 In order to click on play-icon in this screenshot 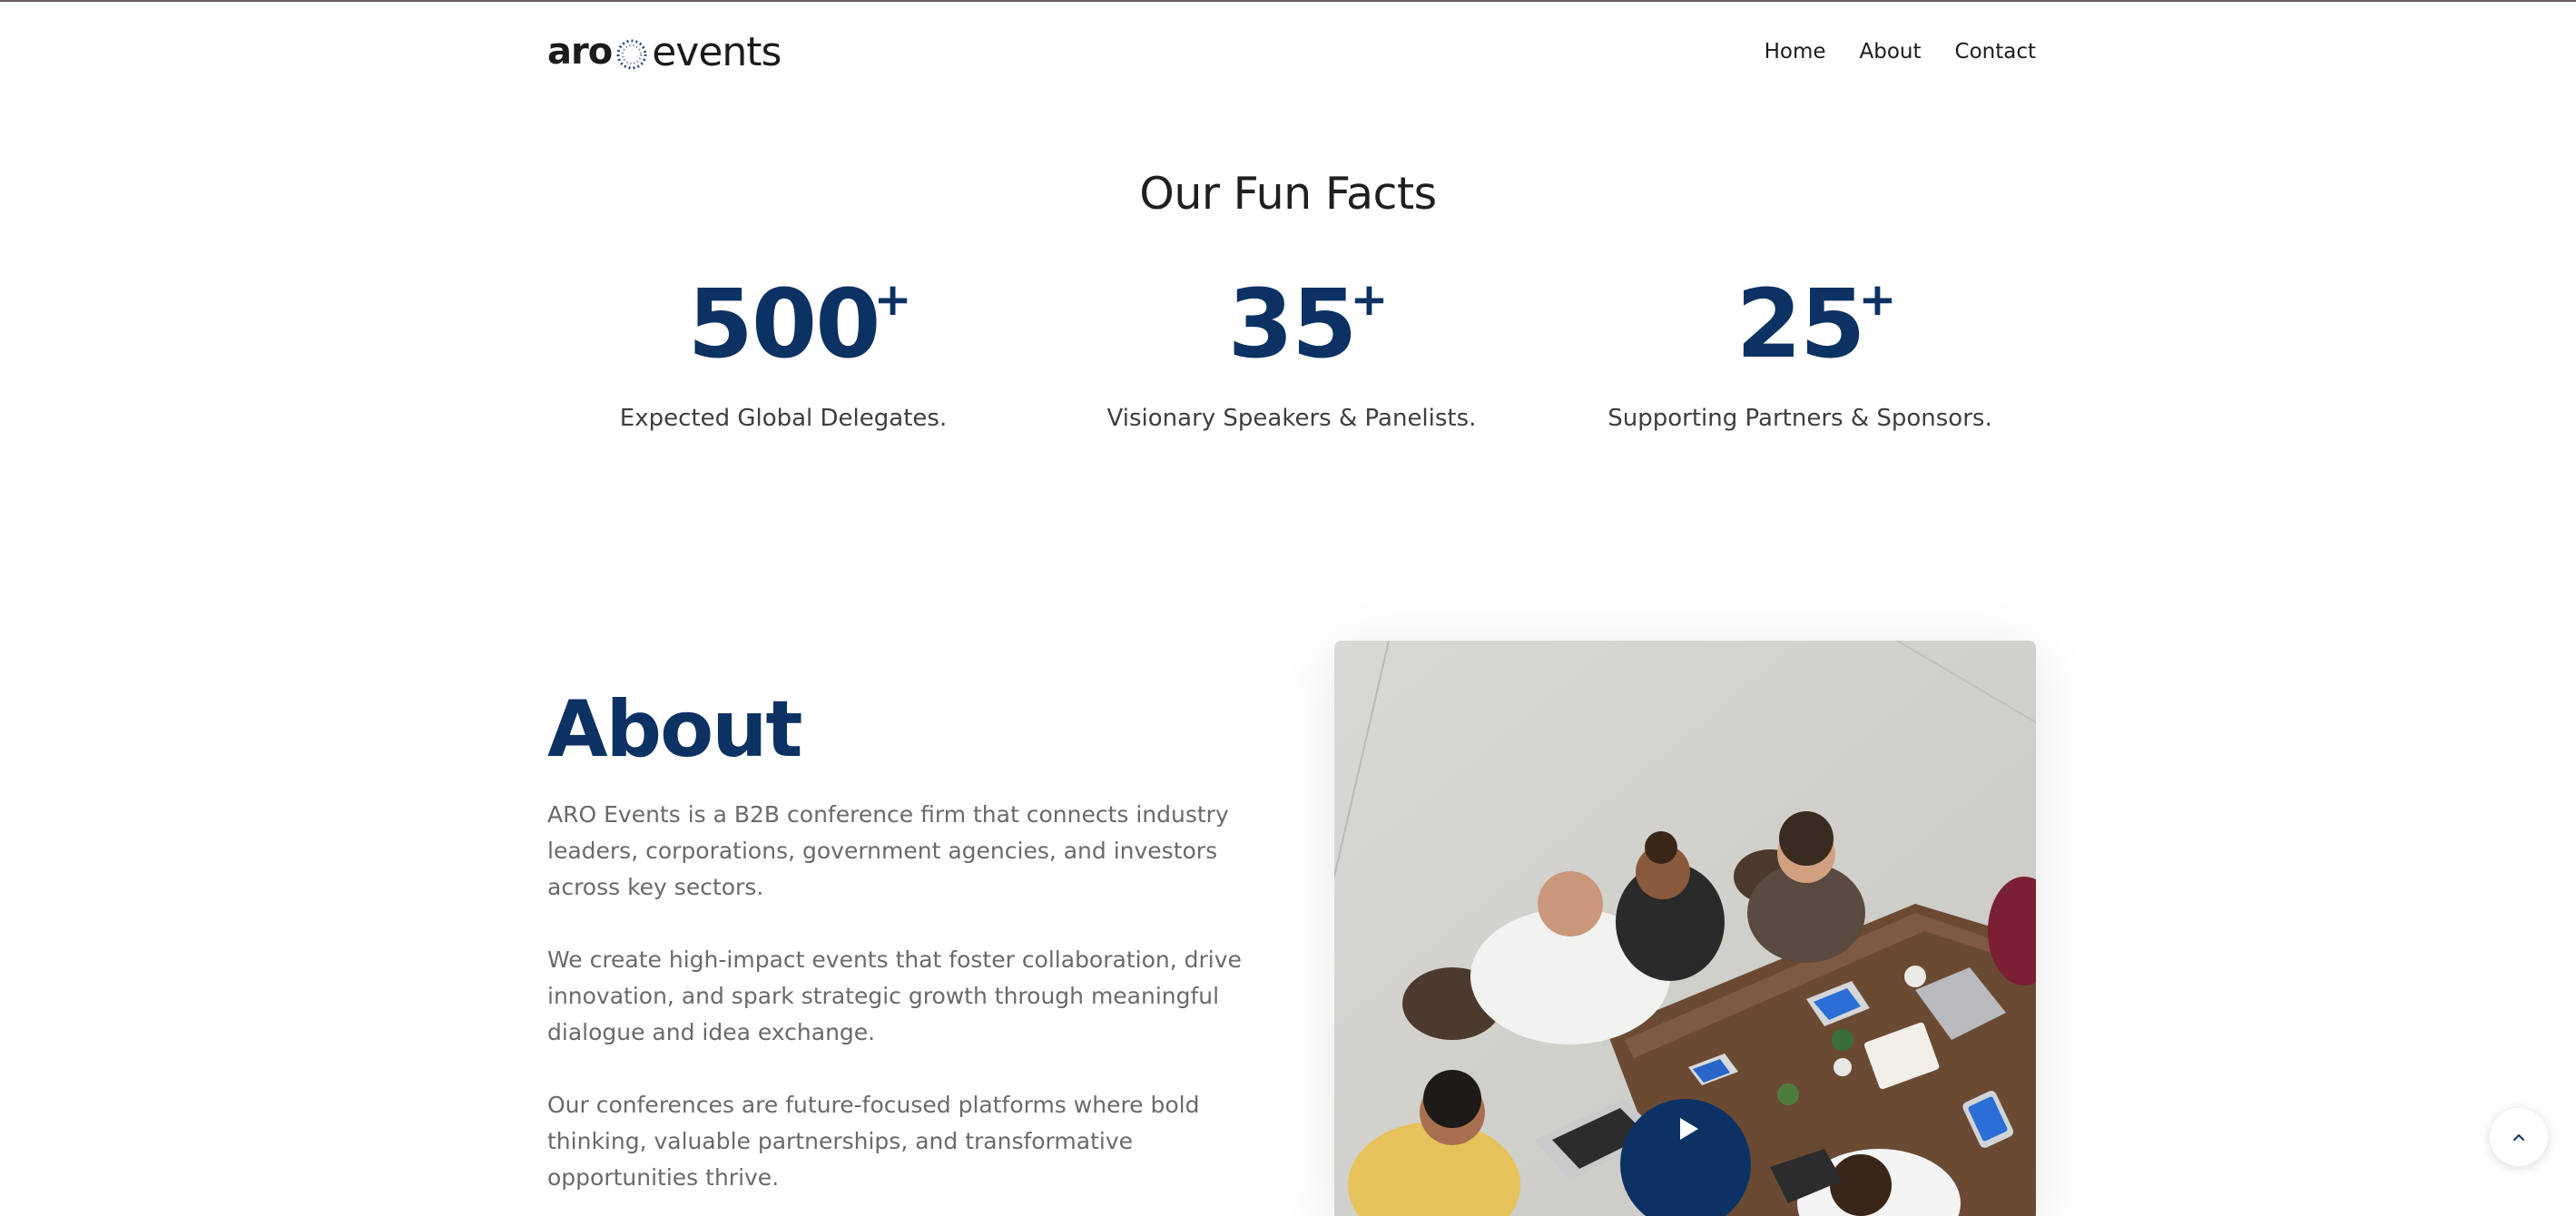, I will do `click(1689, 1129)`.